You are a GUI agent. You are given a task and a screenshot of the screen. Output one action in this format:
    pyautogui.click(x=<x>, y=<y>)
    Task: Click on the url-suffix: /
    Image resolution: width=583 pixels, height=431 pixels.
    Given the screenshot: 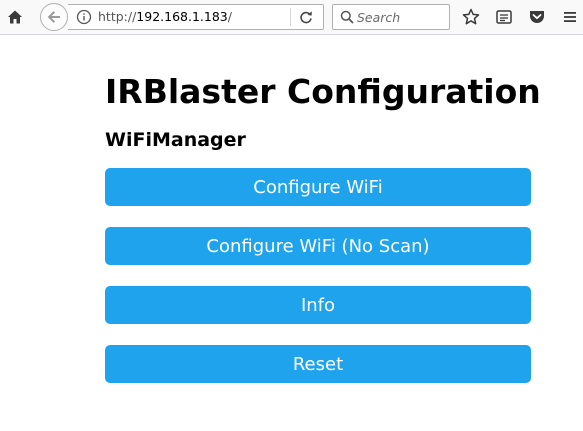 What is the action you would take?
    pyautogui.click(x=229, y=16)
    